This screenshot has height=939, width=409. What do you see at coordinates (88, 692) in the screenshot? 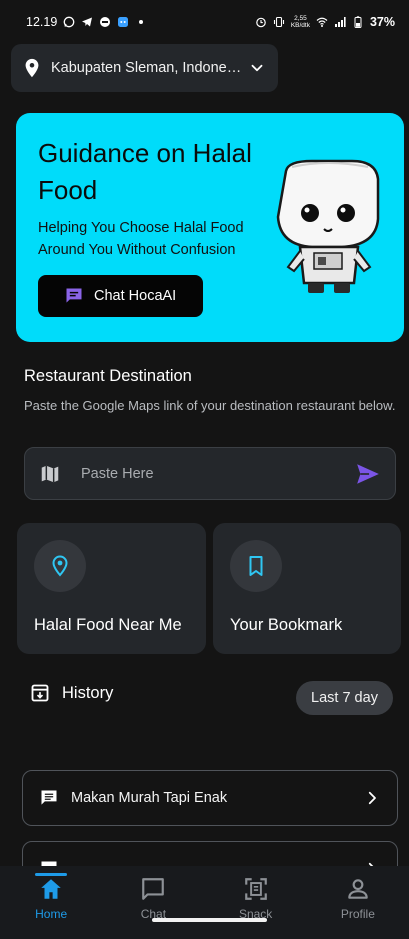
I see `history-title: History` at bounding box center [88, 692].